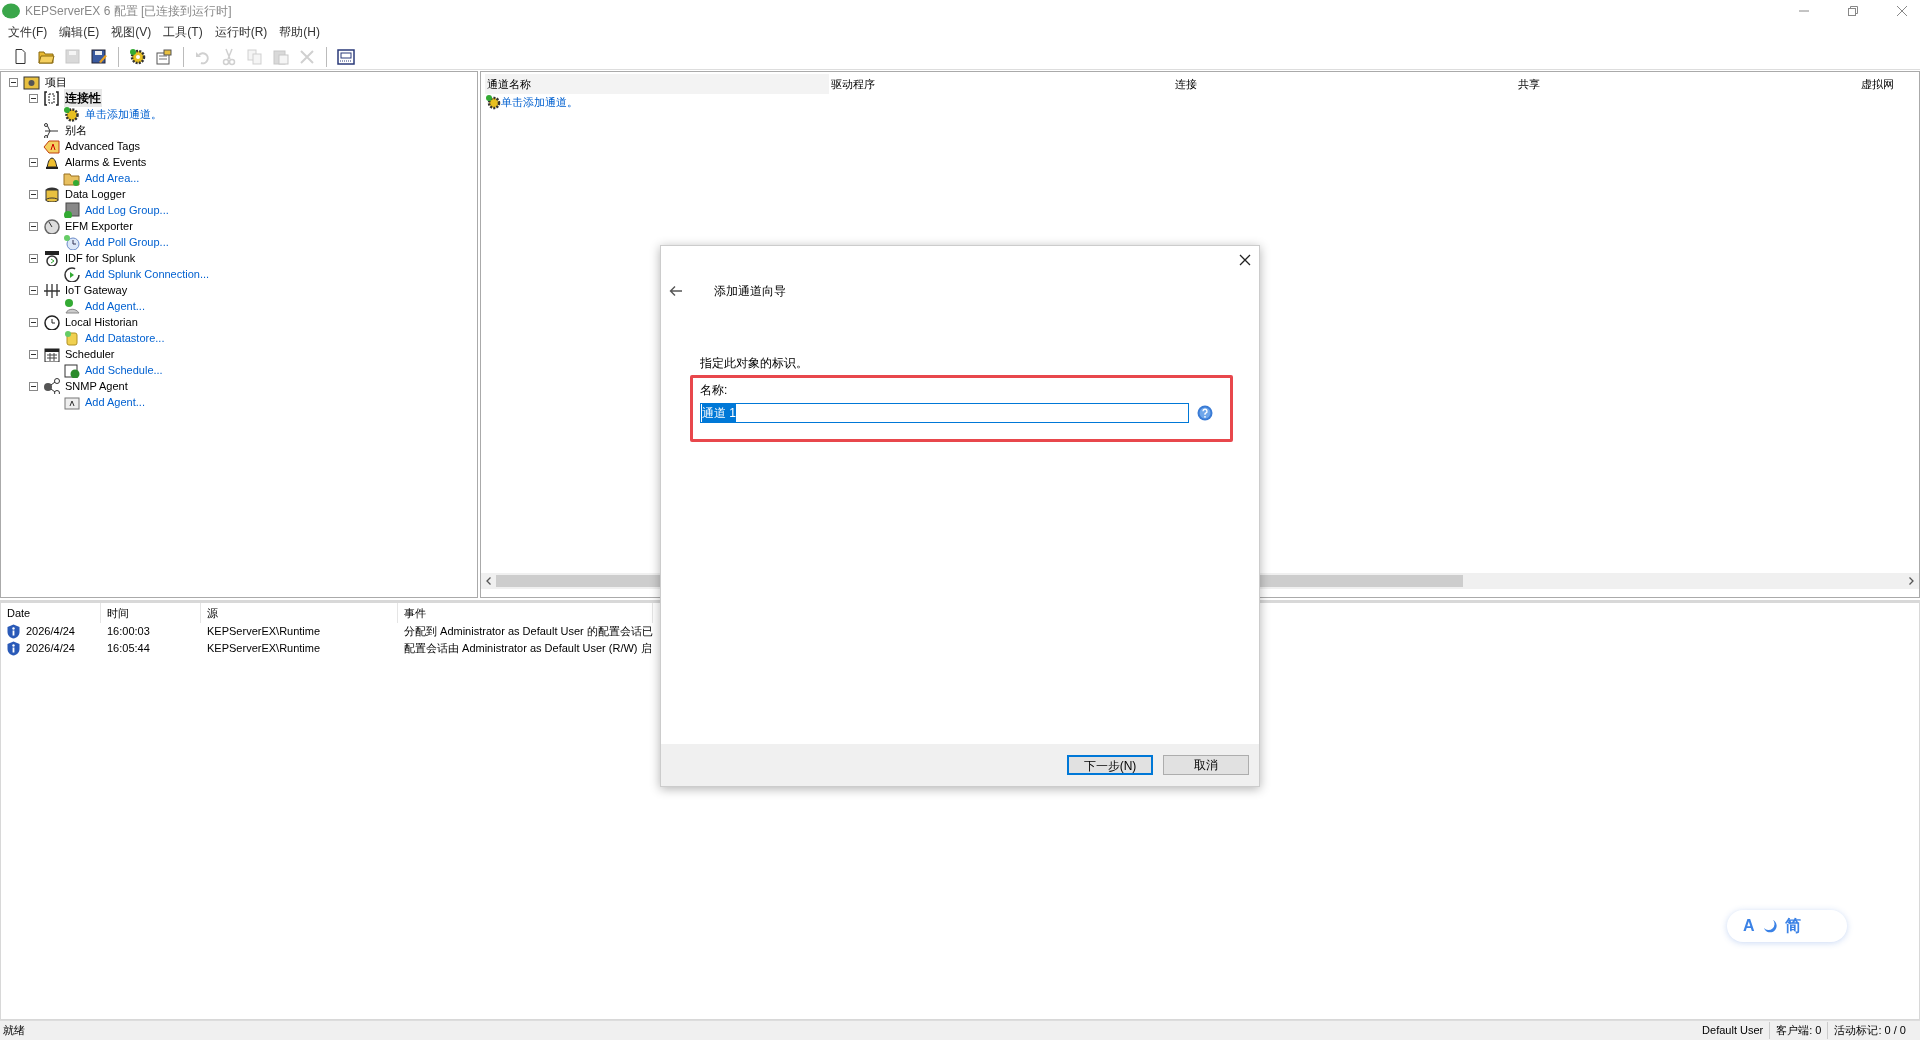 The image size is (1920, 1040). I want to click on help-icon, so click(1205, 413).